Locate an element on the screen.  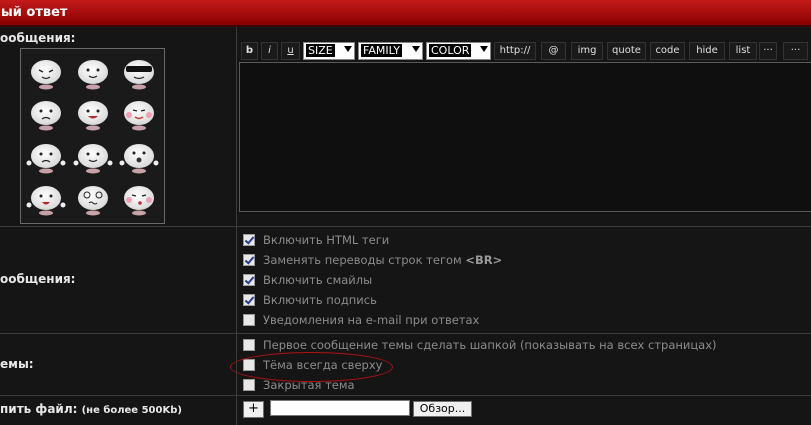
family-select: FAMILY is located at coordinates (390, 51).